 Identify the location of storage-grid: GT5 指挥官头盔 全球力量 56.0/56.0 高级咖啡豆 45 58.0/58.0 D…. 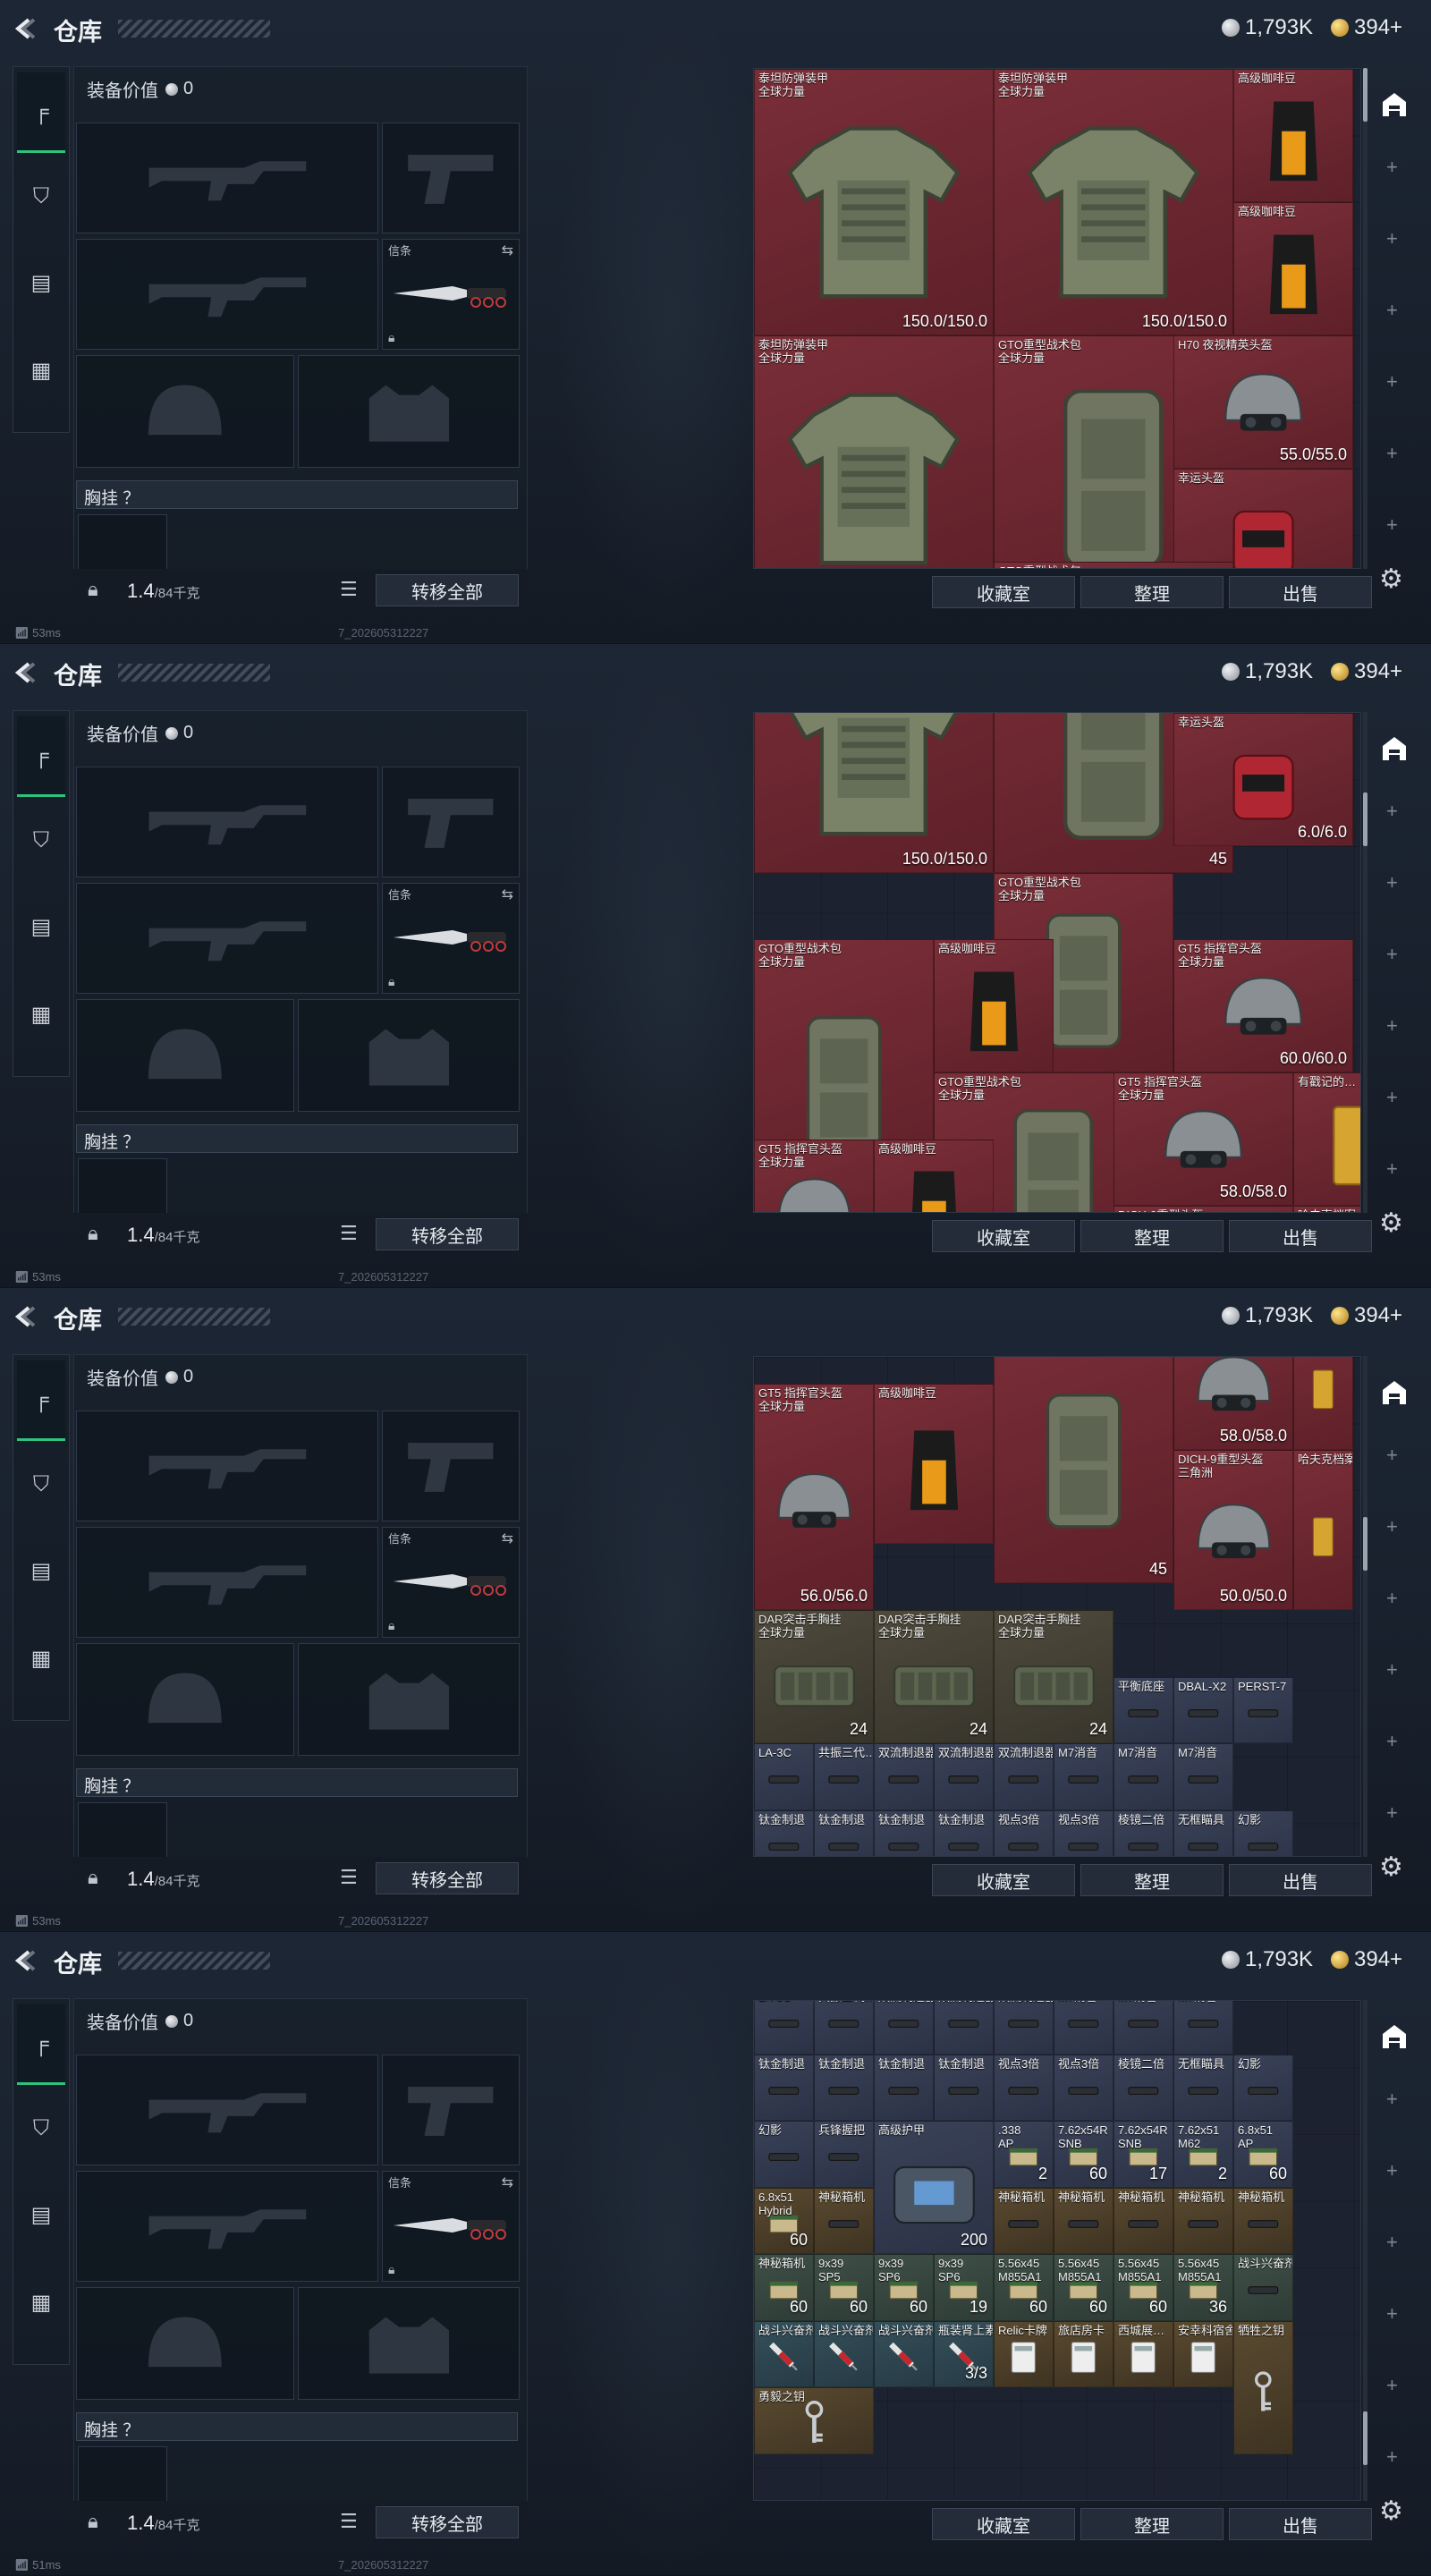
(1057, 1606).